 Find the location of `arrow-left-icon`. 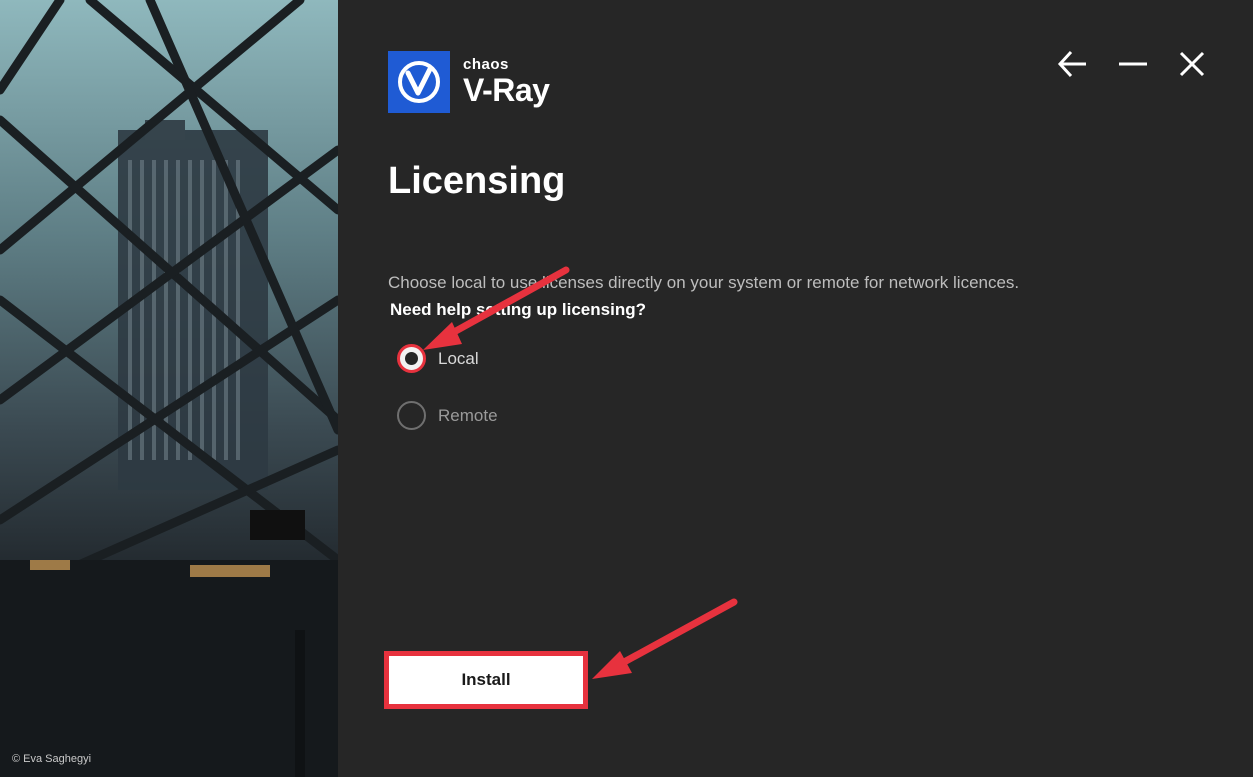

arrow-left-icon is located at coordinates (1071, 64).